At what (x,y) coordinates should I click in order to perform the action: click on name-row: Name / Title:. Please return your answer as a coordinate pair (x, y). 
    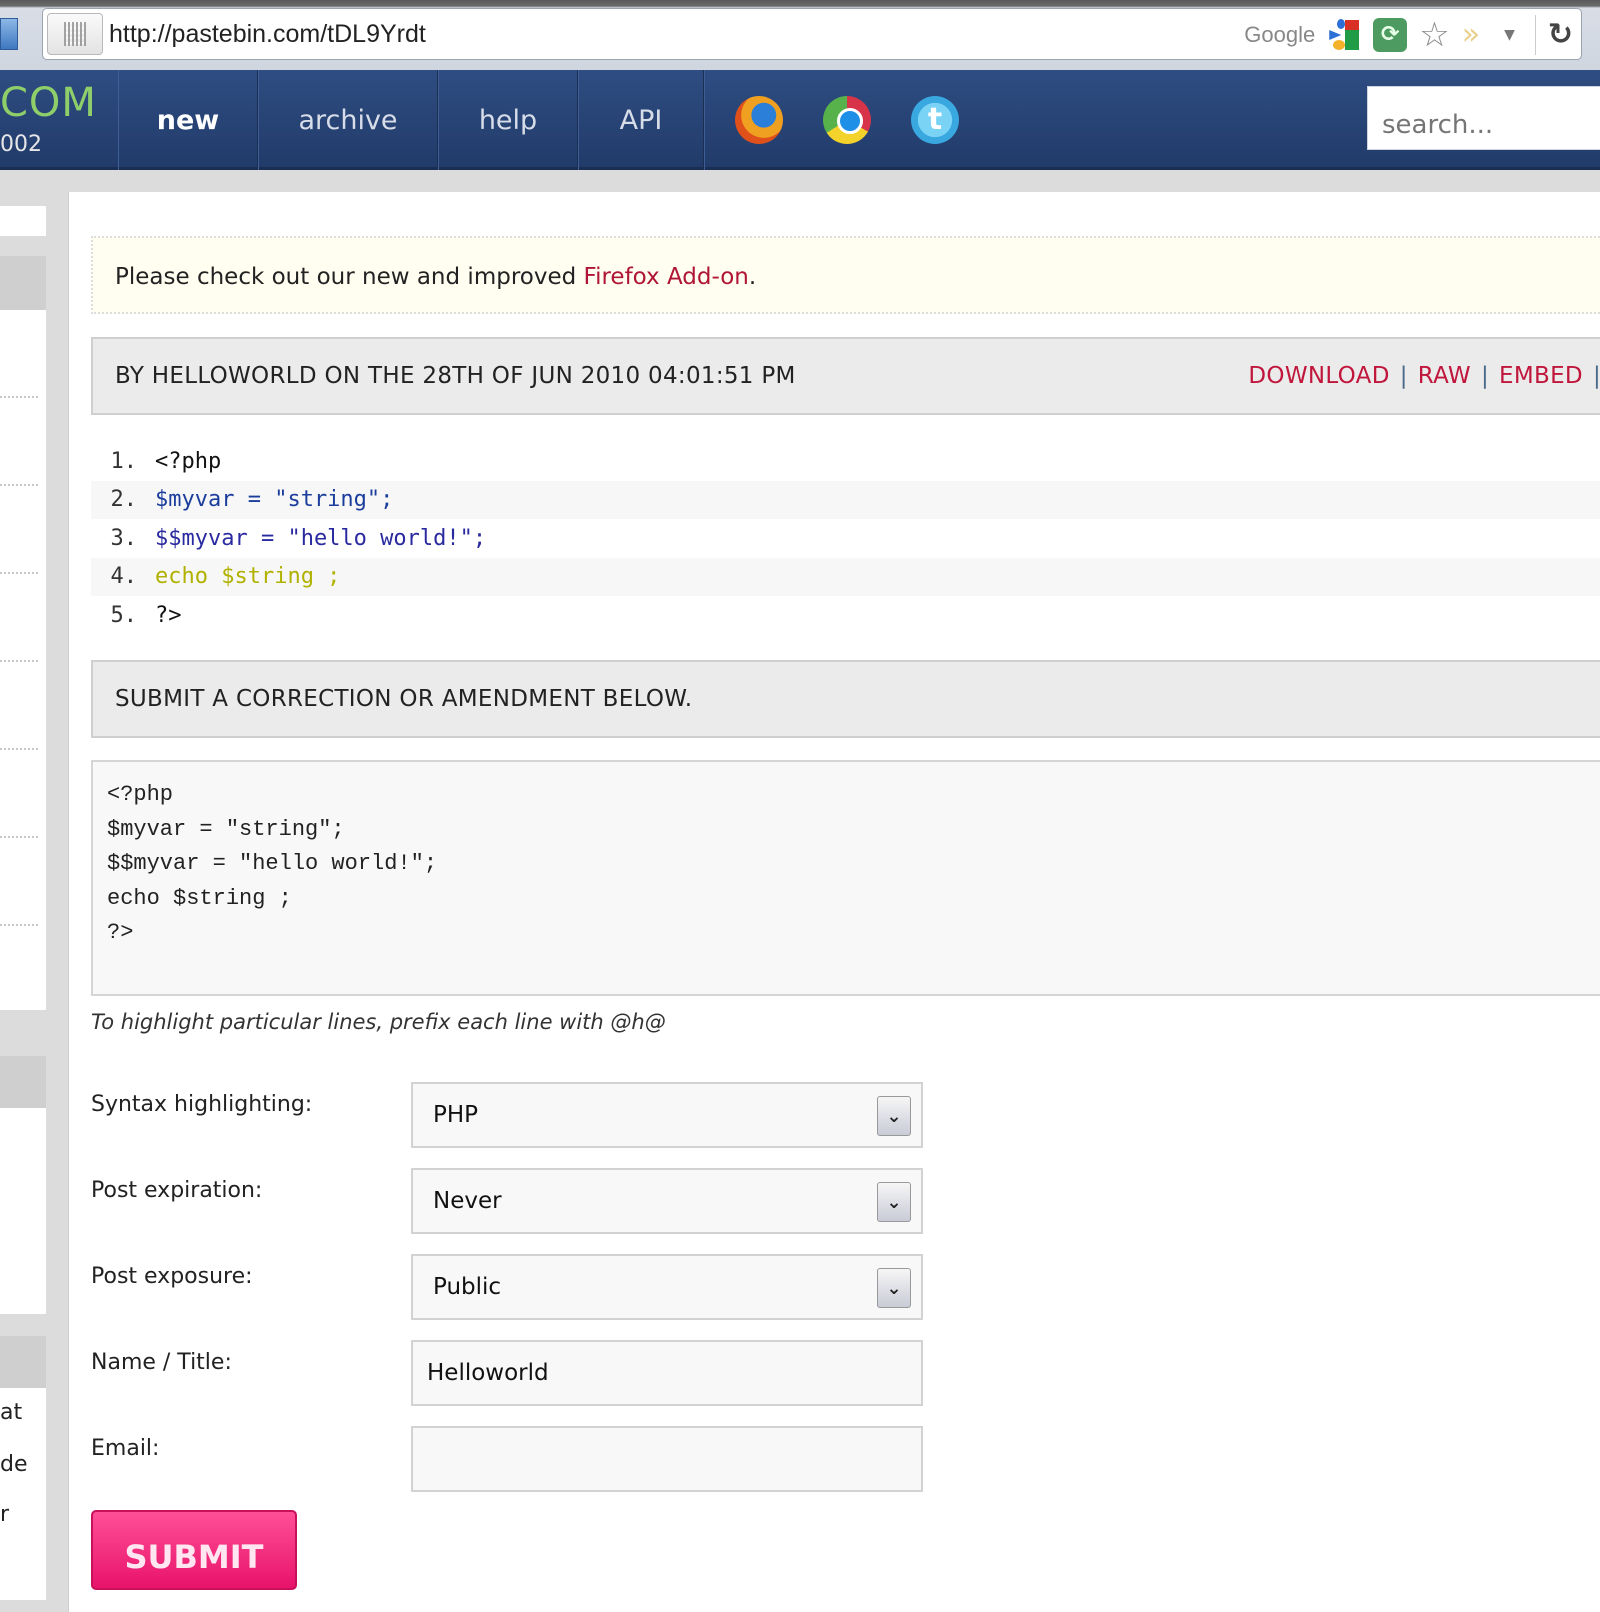
    Looking at the image, I should click on (541, 1375).